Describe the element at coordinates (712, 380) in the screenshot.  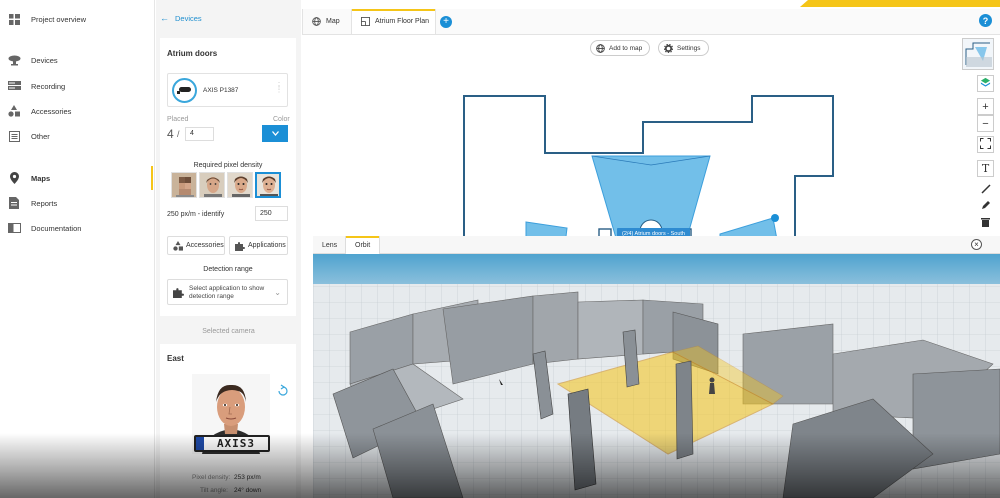
I see `person-figure` at that location.